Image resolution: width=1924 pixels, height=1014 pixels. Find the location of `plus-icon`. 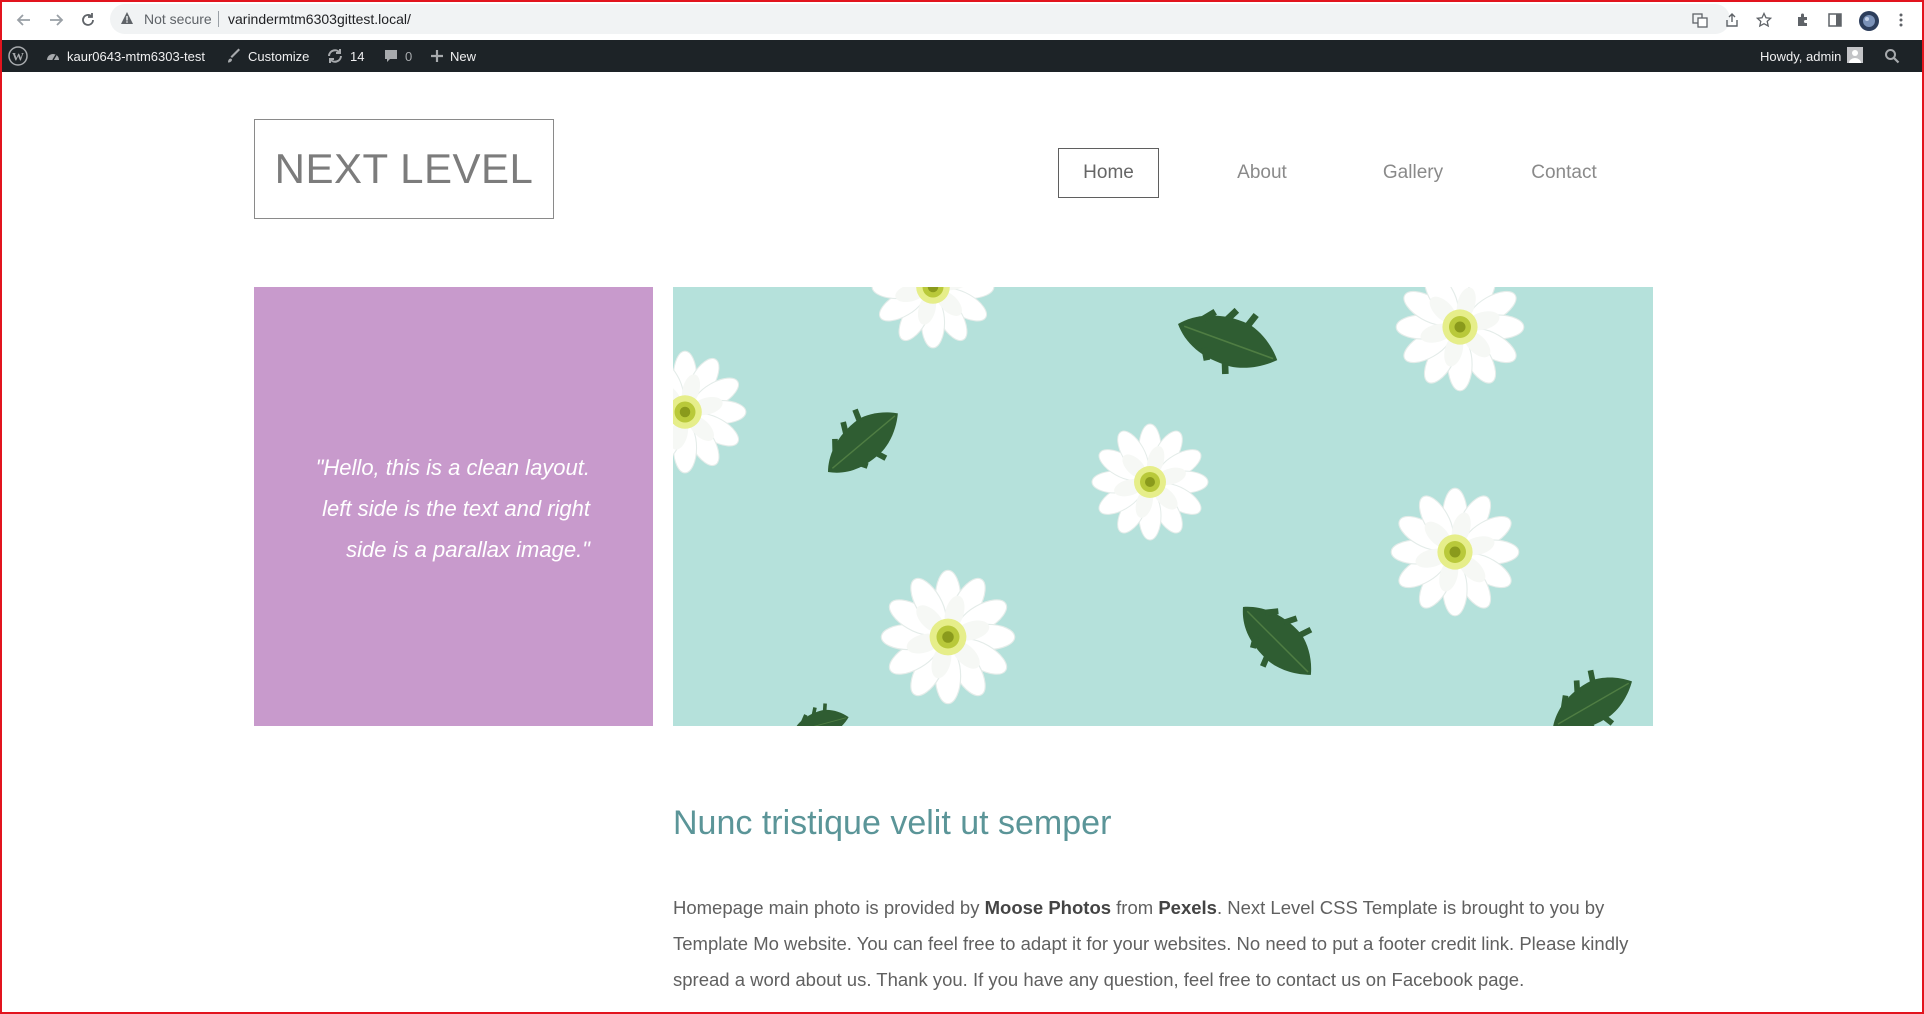

plus-icon is located at coordinates (437, 56).